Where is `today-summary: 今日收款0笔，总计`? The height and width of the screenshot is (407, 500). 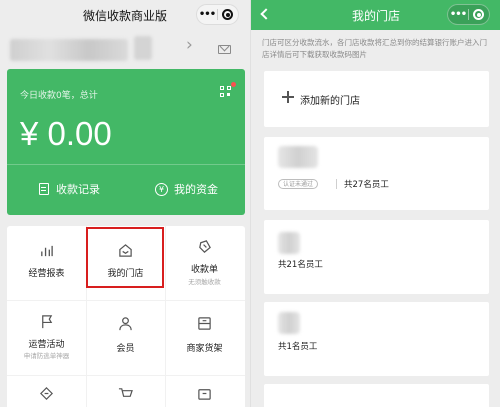
today-summary: 今日收款0笔，总计 is located at coordinates (59, 96).